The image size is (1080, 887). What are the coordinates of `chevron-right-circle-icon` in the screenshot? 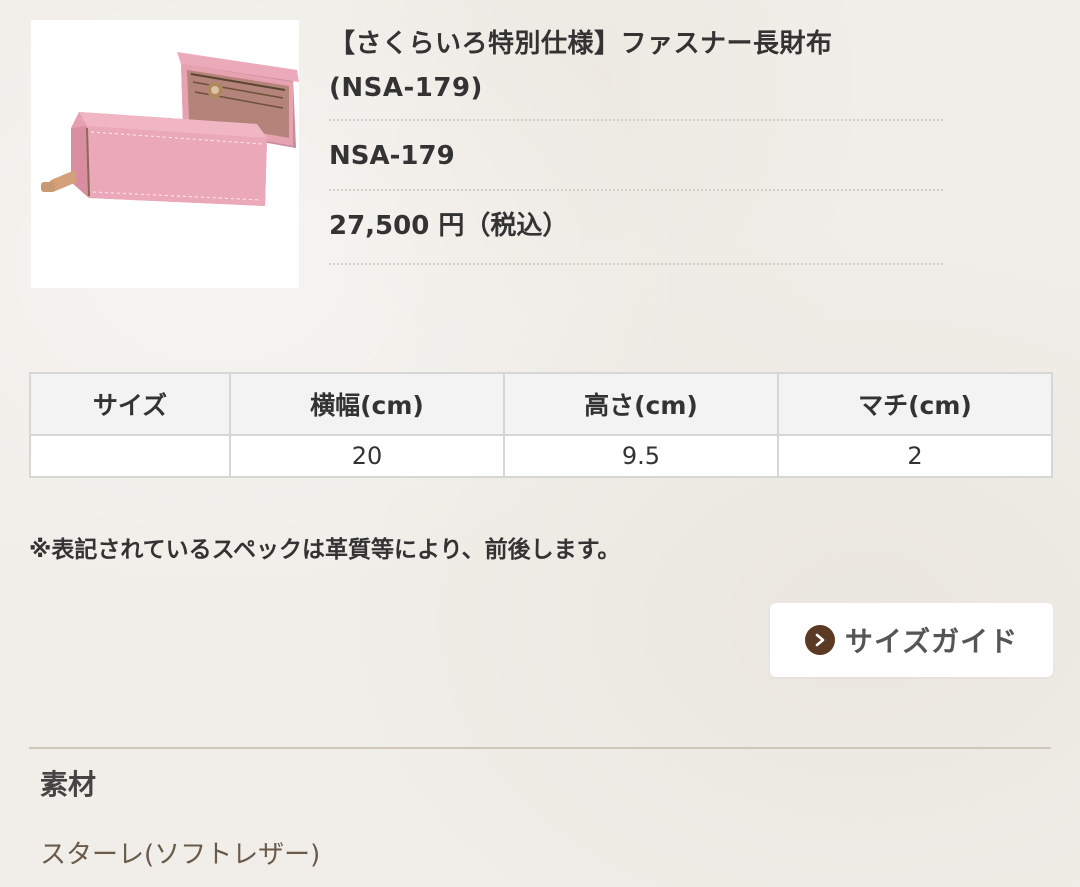 It's located at (819, 640).